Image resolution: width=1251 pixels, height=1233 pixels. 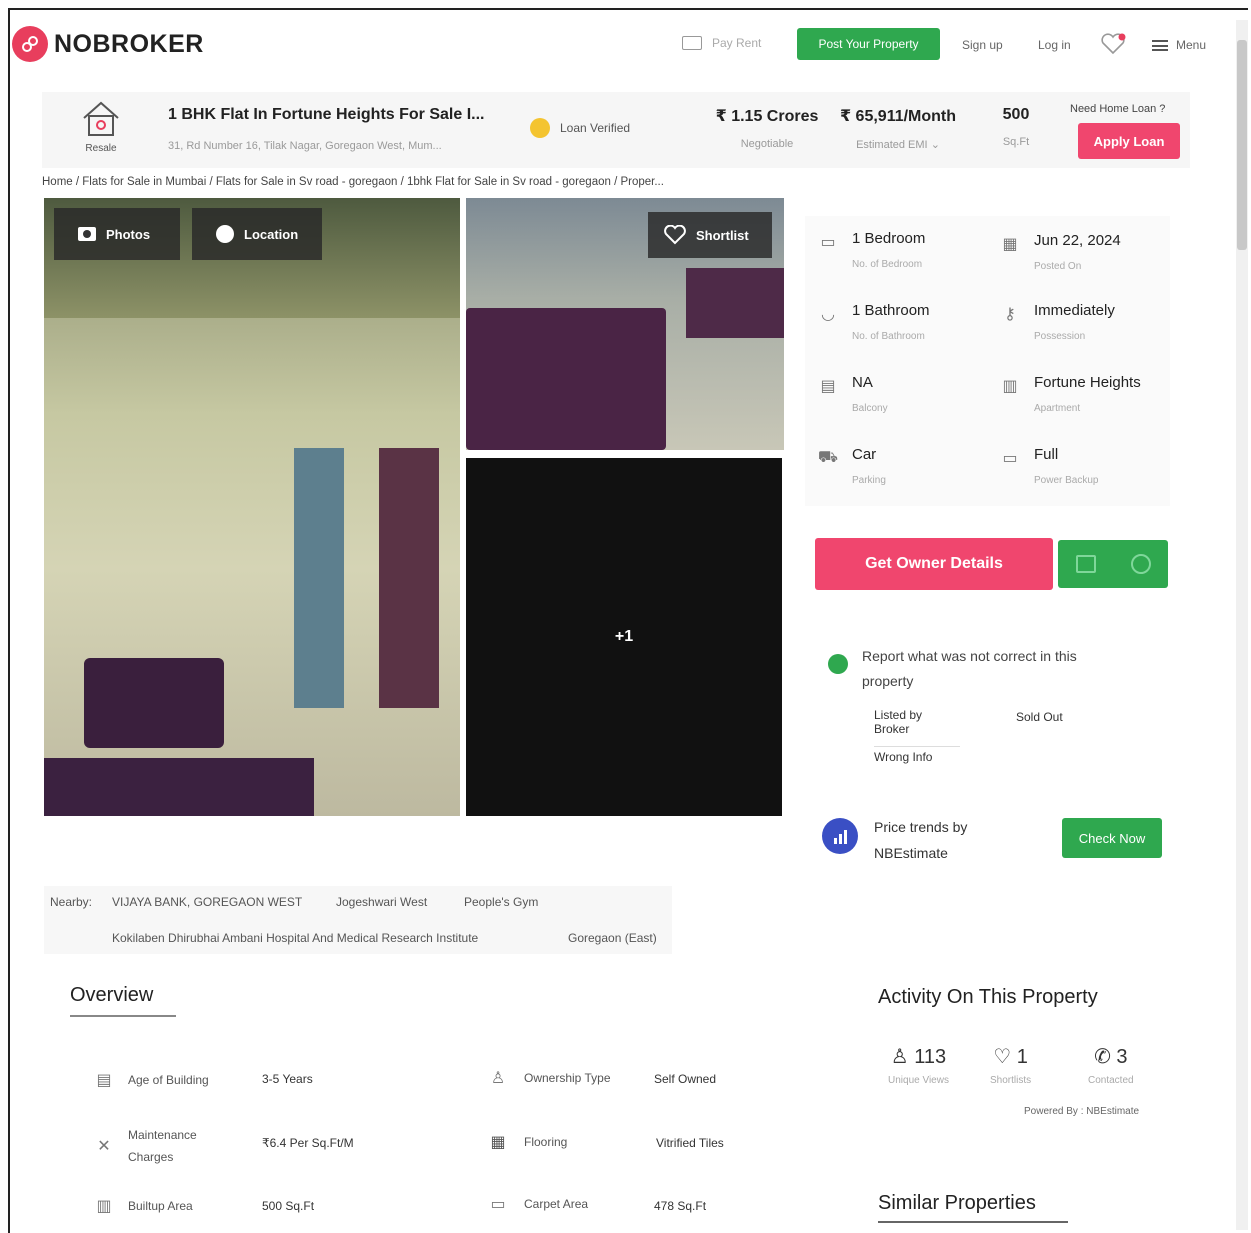 I want to click on bed-icon: ▭, so click(x=828, y=242).